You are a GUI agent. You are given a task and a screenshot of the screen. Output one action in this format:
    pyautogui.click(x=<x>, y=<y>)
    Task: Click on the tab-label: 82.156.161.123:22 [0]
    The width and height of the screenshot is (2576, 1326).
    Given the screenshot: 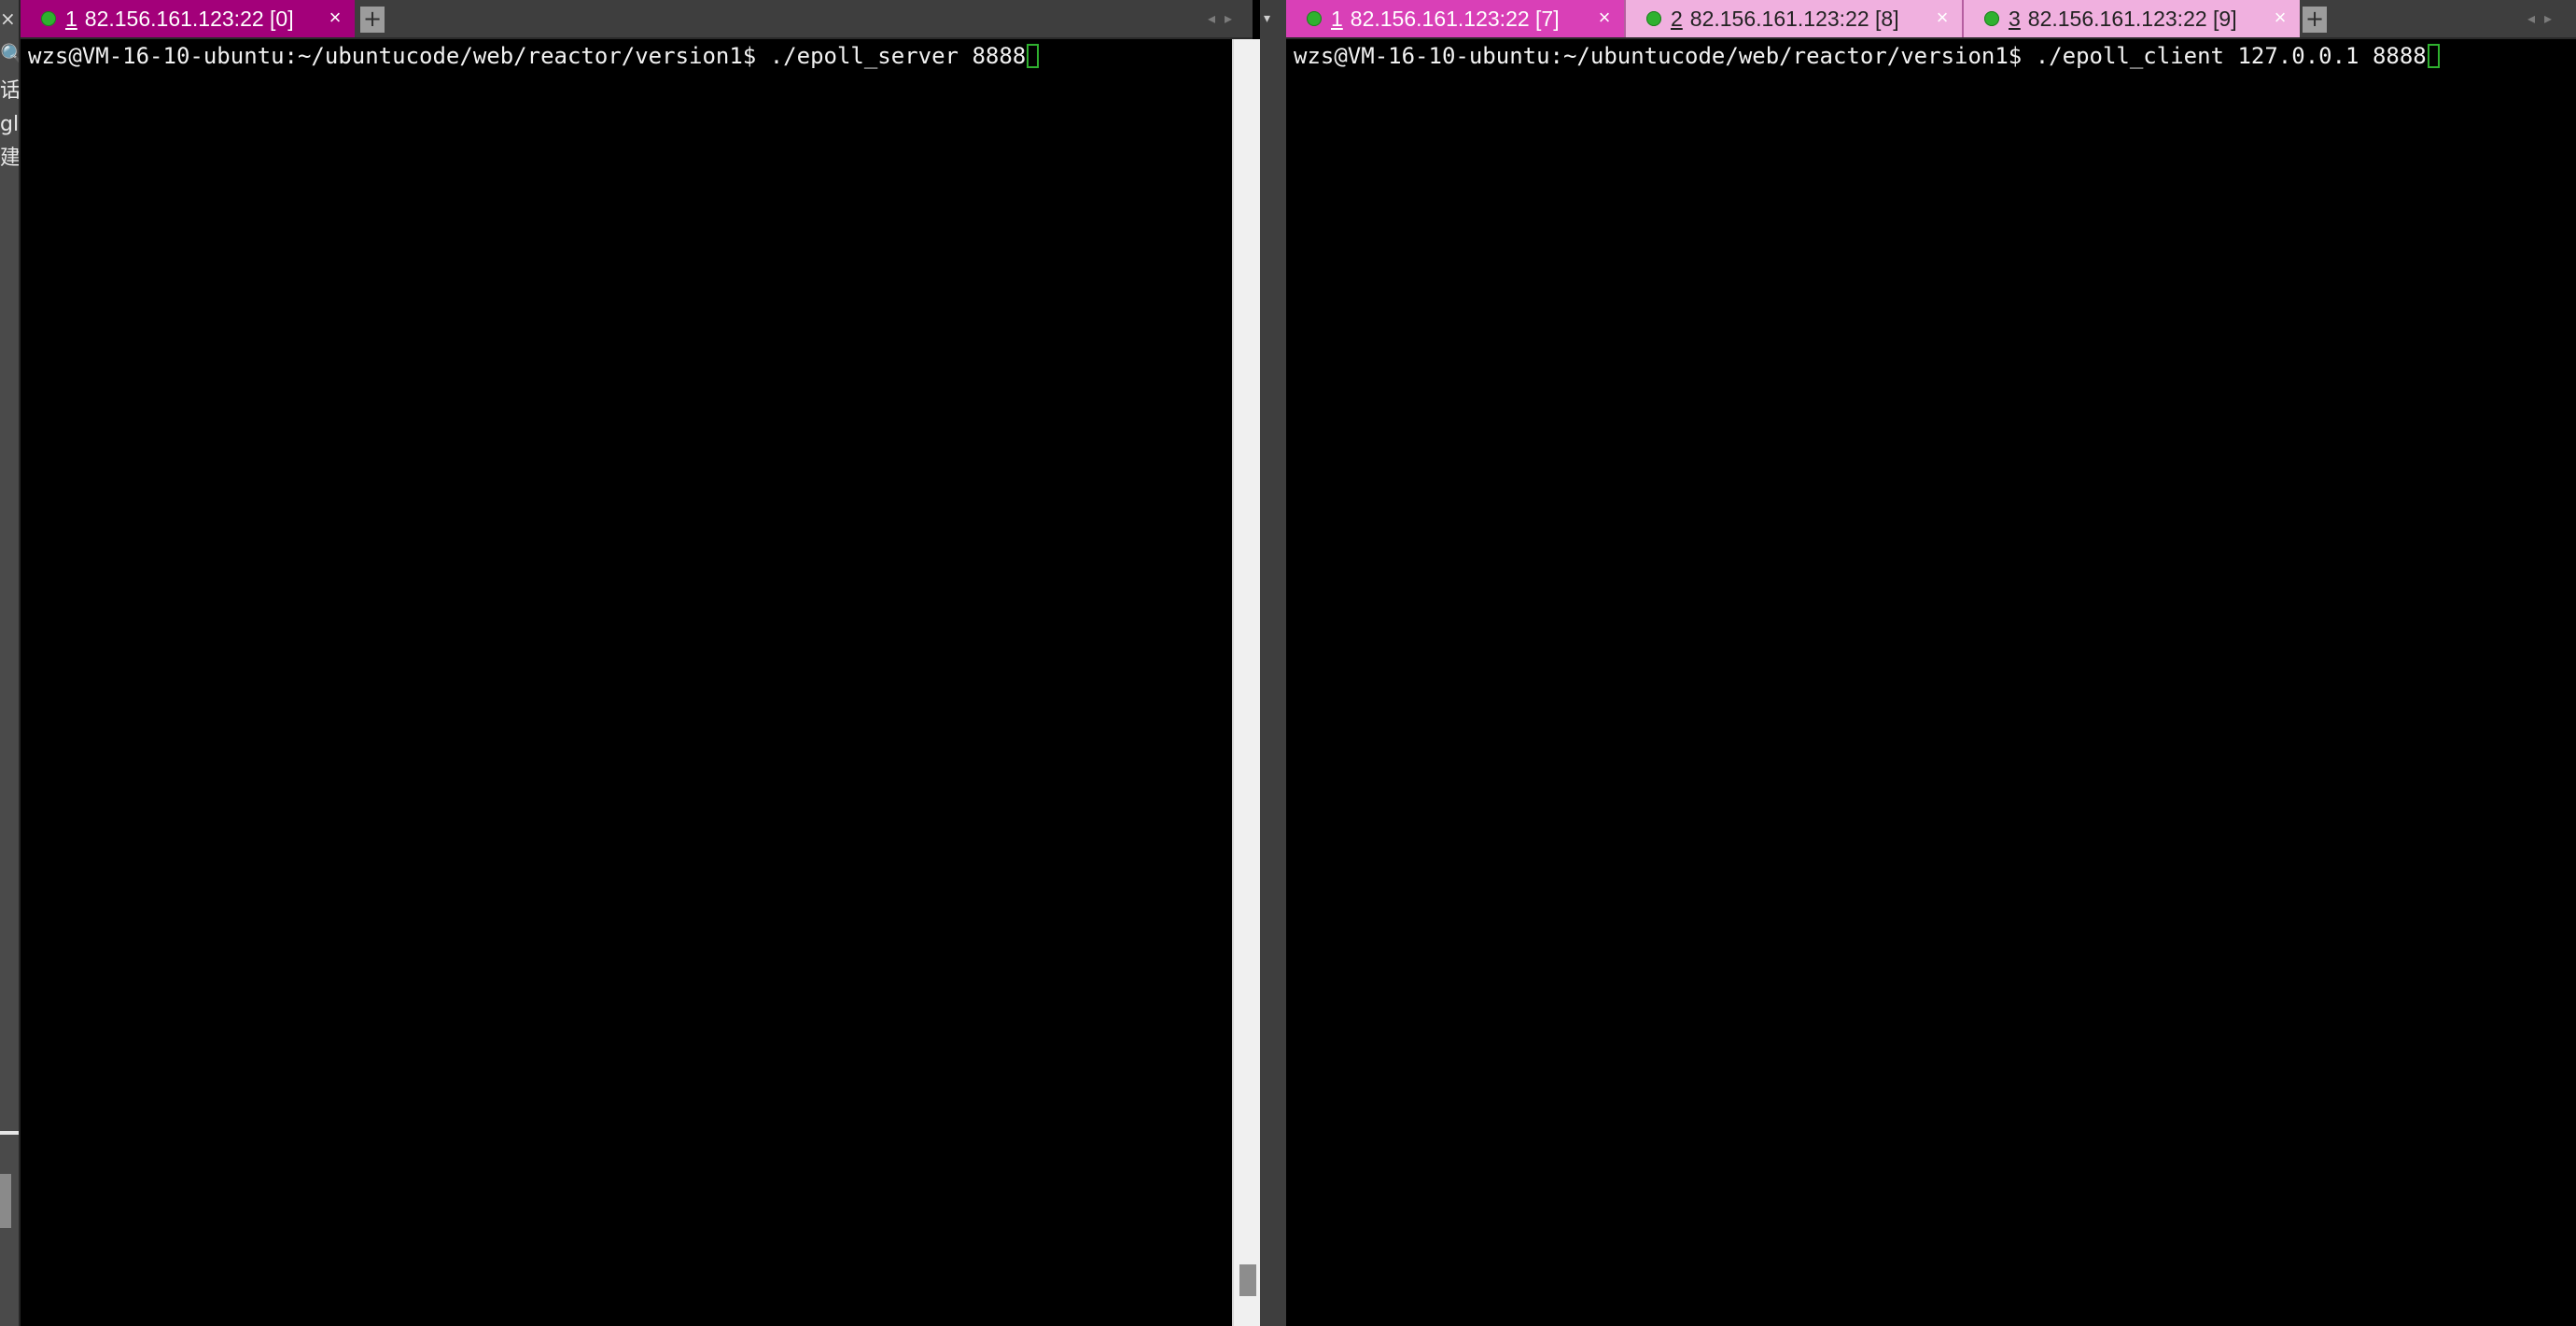 What is the action you would take?
    pyautogui.click(x=189, y=18)
    